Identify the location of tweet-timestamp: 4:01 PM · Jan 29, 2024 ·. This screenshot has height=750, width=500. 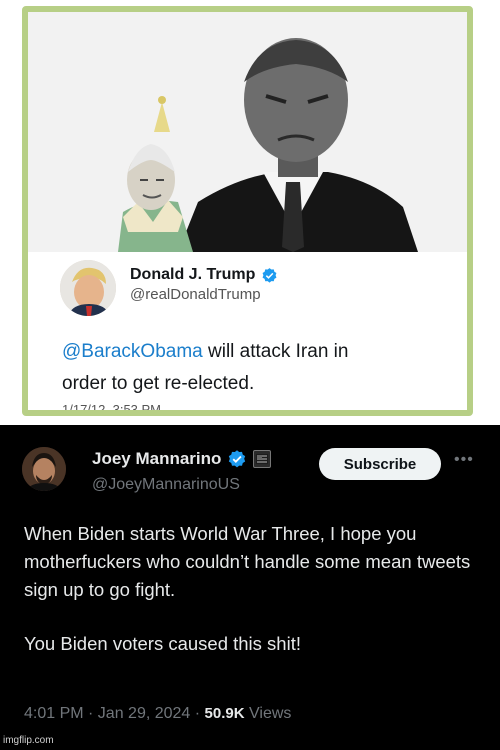
(114, 713).